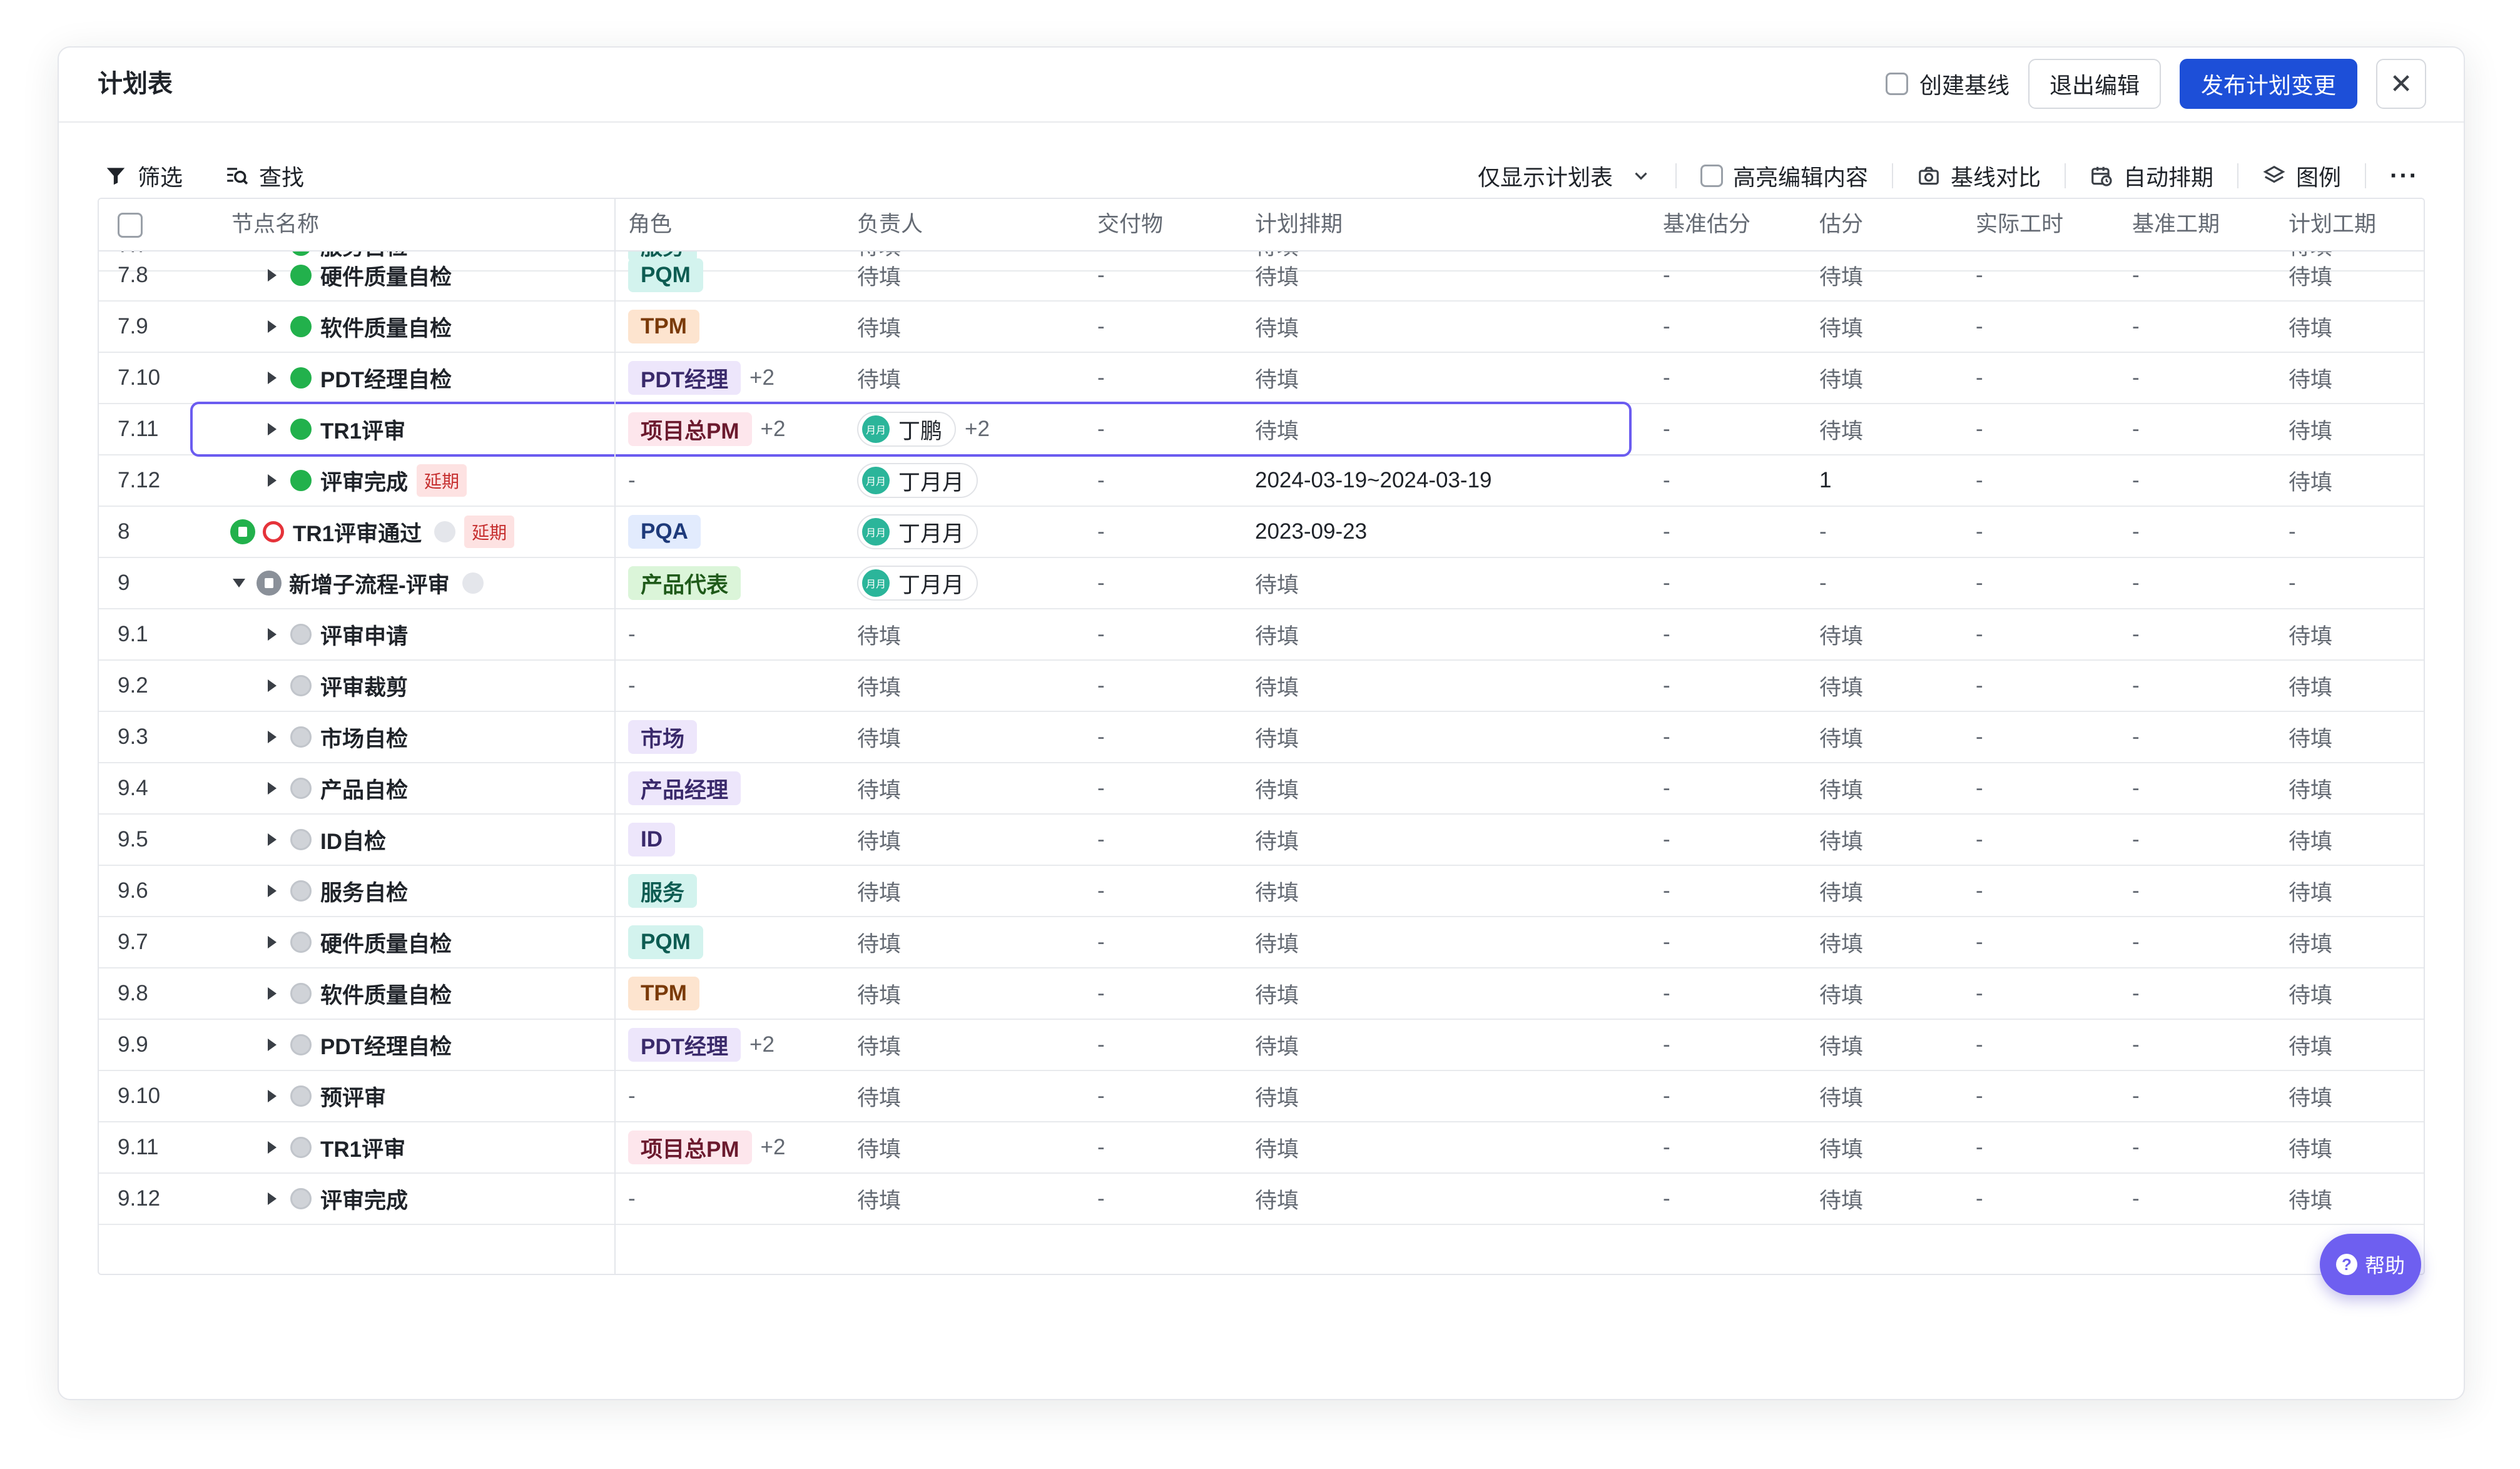 The width and height of the screenshot is (2520, 1469). I want to click on owner-chip: 月月 丁鹏, so click(907, 429).